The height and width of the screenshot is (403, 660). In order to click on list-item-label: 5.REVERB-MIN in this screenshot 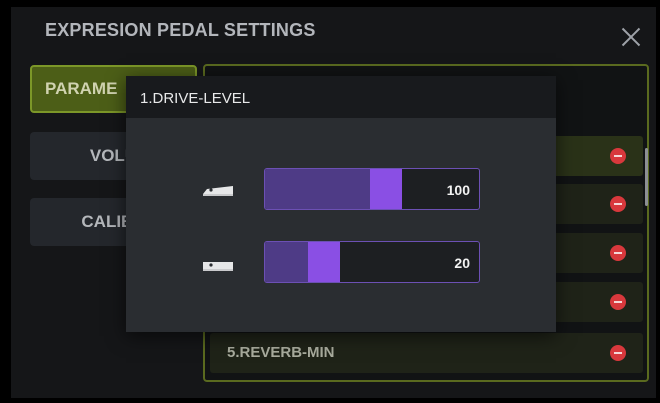, I will do `click(281, 352)`.